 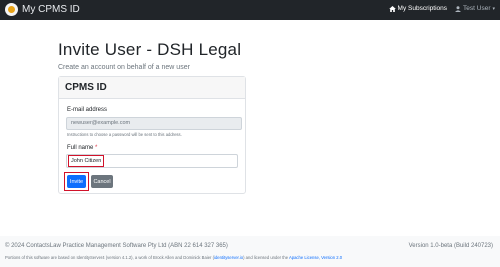 I want to click on full-name-label-text: Full name, so click(x=80, y=148).